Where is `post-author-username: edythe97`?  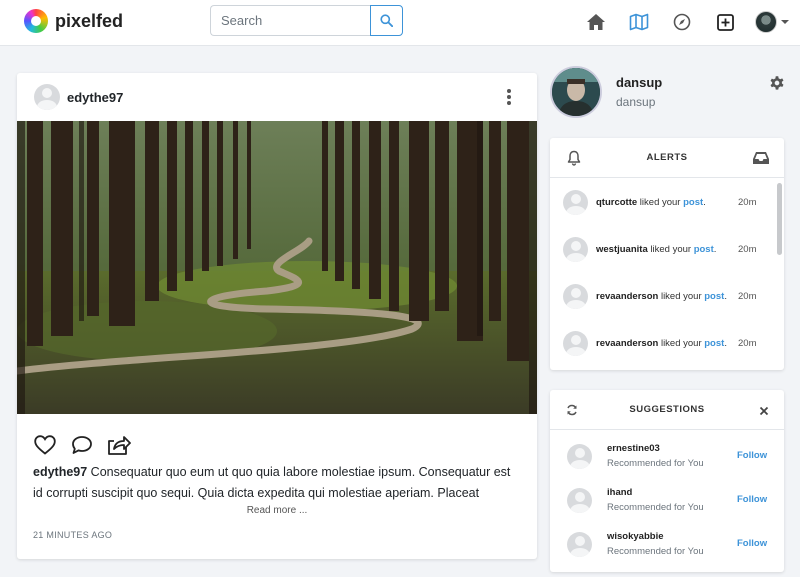 post-author-username: edythe97 is located at coordinates (95, 97).